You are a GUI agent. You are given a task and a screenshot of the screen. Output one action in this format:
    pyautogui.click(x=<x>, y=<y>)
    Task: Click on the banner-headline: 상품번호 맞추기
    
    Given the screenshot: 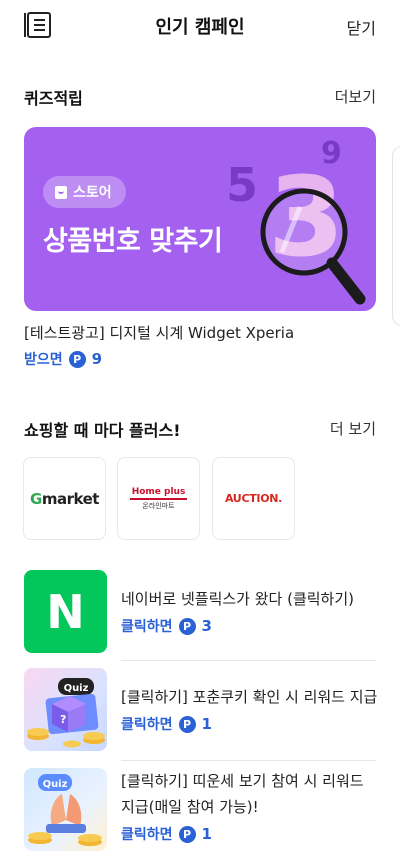 What is the action you would take?
    pyautogui.click(x=133, y=241)
    